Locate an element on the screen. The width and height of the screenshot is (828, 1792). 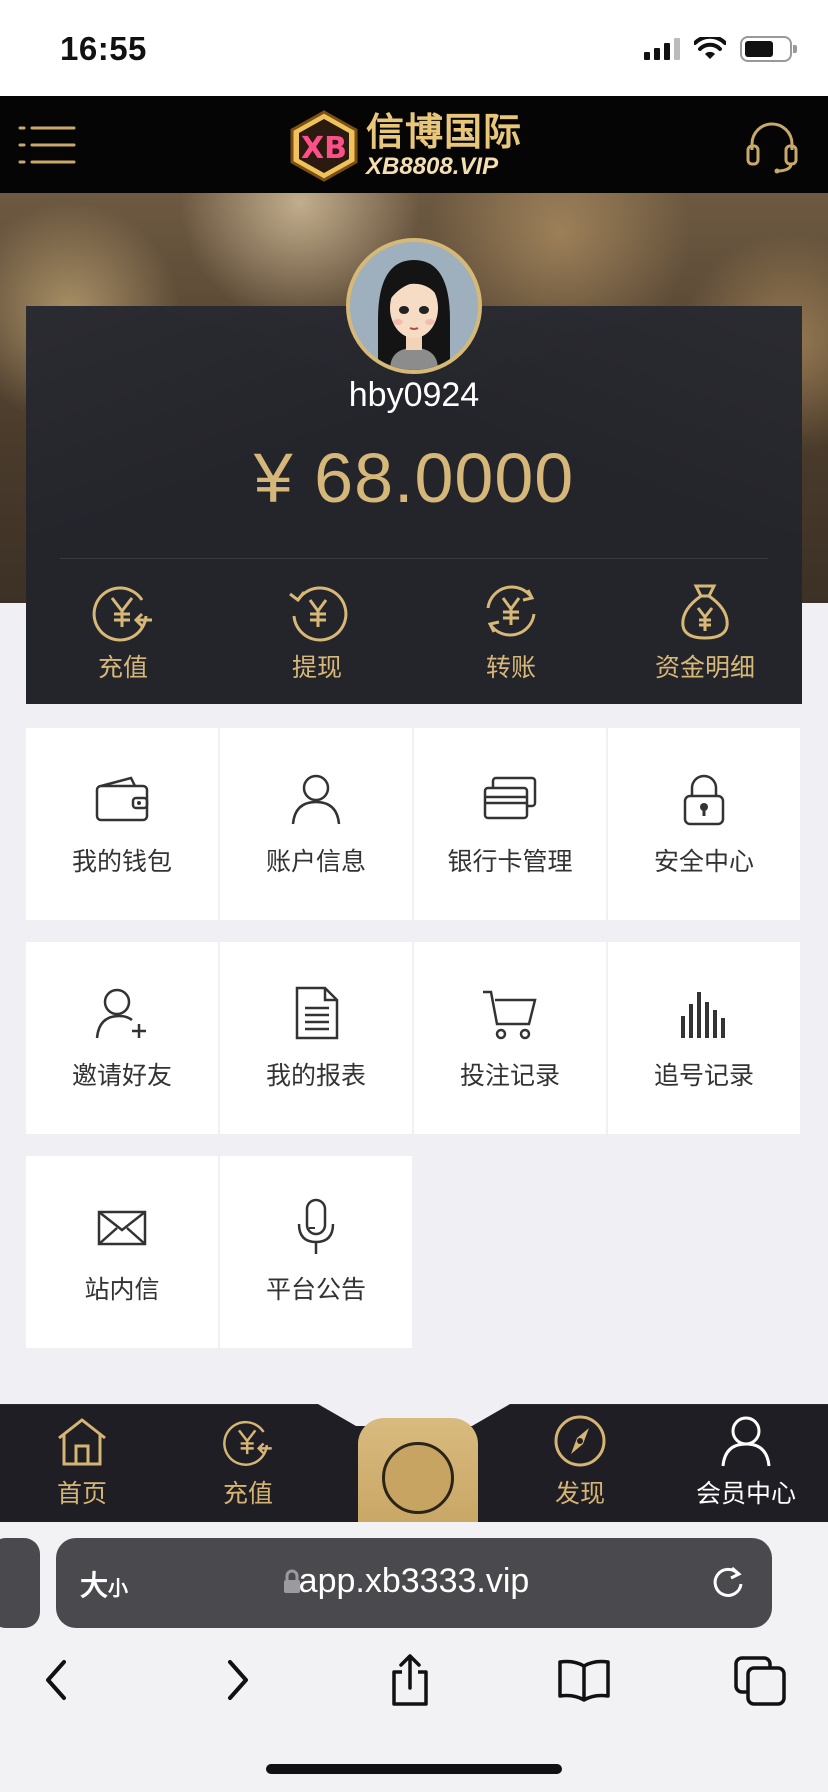
forward-icon is located at coordinates (236, 1680).